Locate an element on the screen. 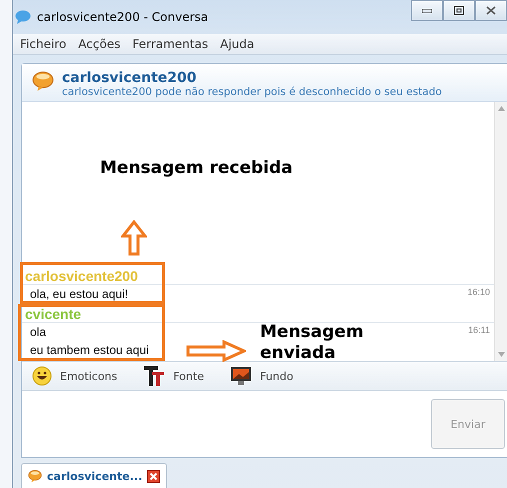 Image resolution: width=507 pixels, height=488 pixels. message-time: 16:11 is located at coordinates (479, 331).